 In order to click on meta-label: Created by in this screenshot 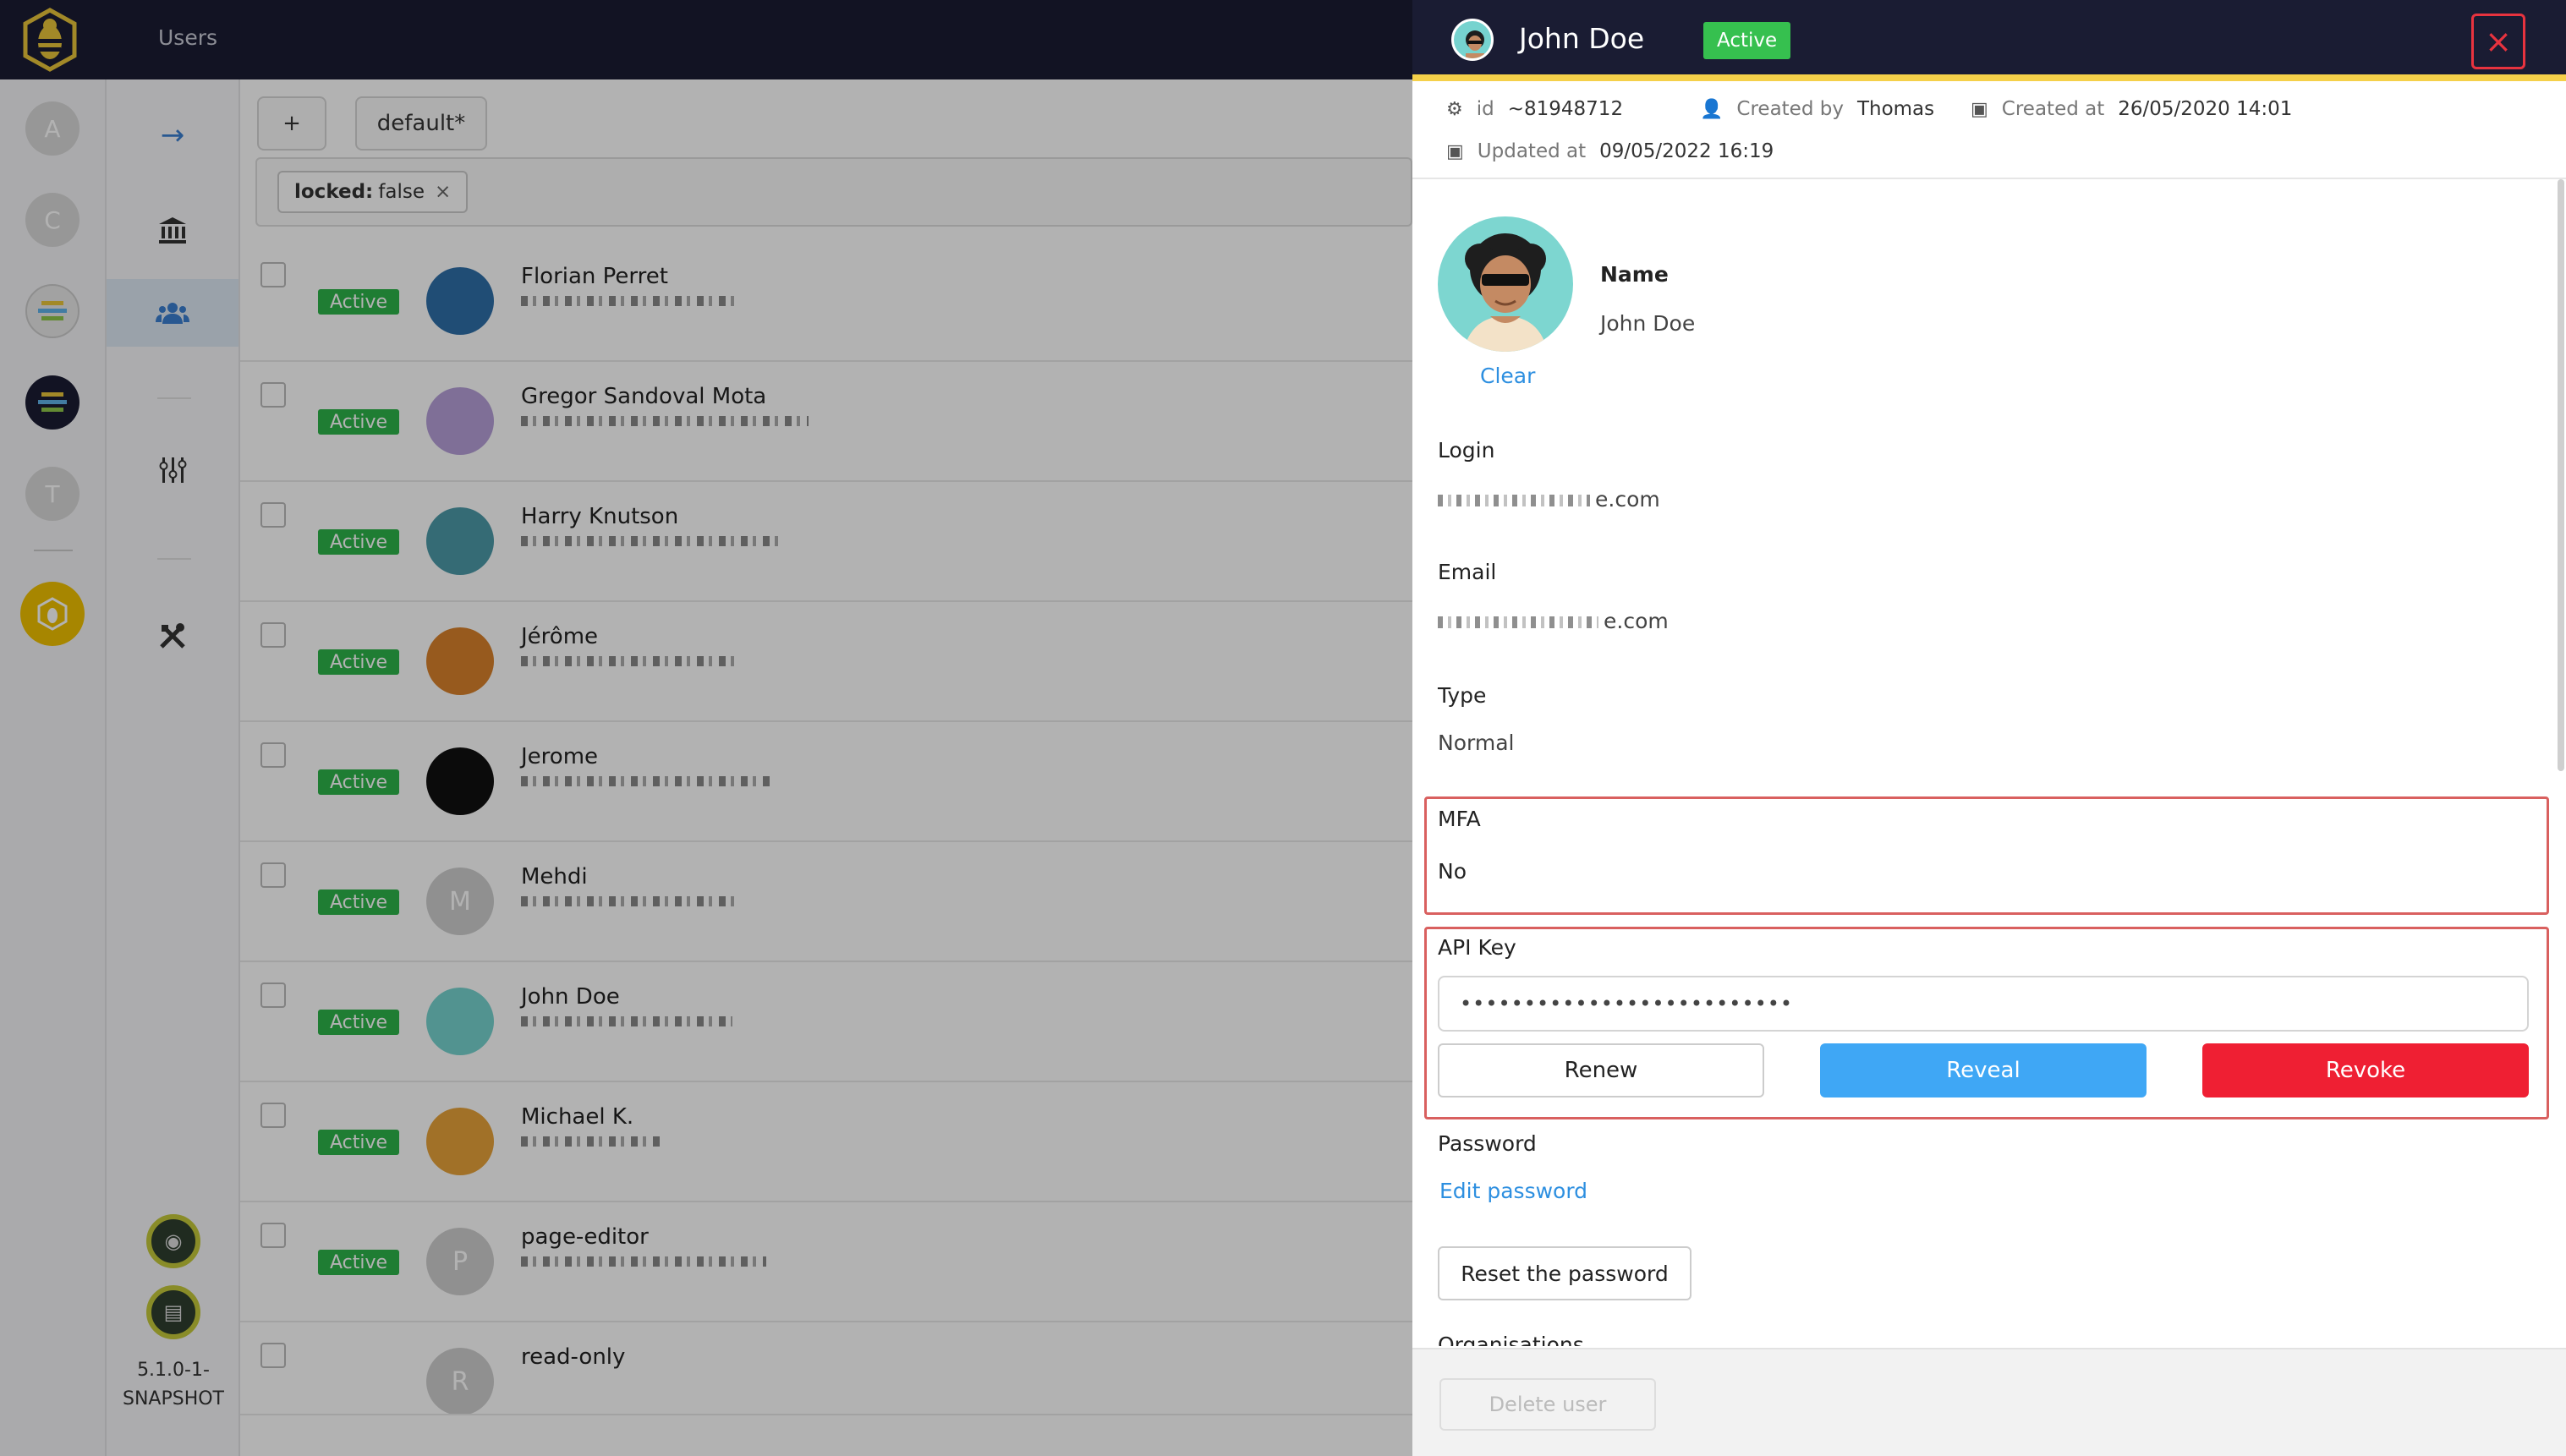, I will do `click(1790, 109)`.